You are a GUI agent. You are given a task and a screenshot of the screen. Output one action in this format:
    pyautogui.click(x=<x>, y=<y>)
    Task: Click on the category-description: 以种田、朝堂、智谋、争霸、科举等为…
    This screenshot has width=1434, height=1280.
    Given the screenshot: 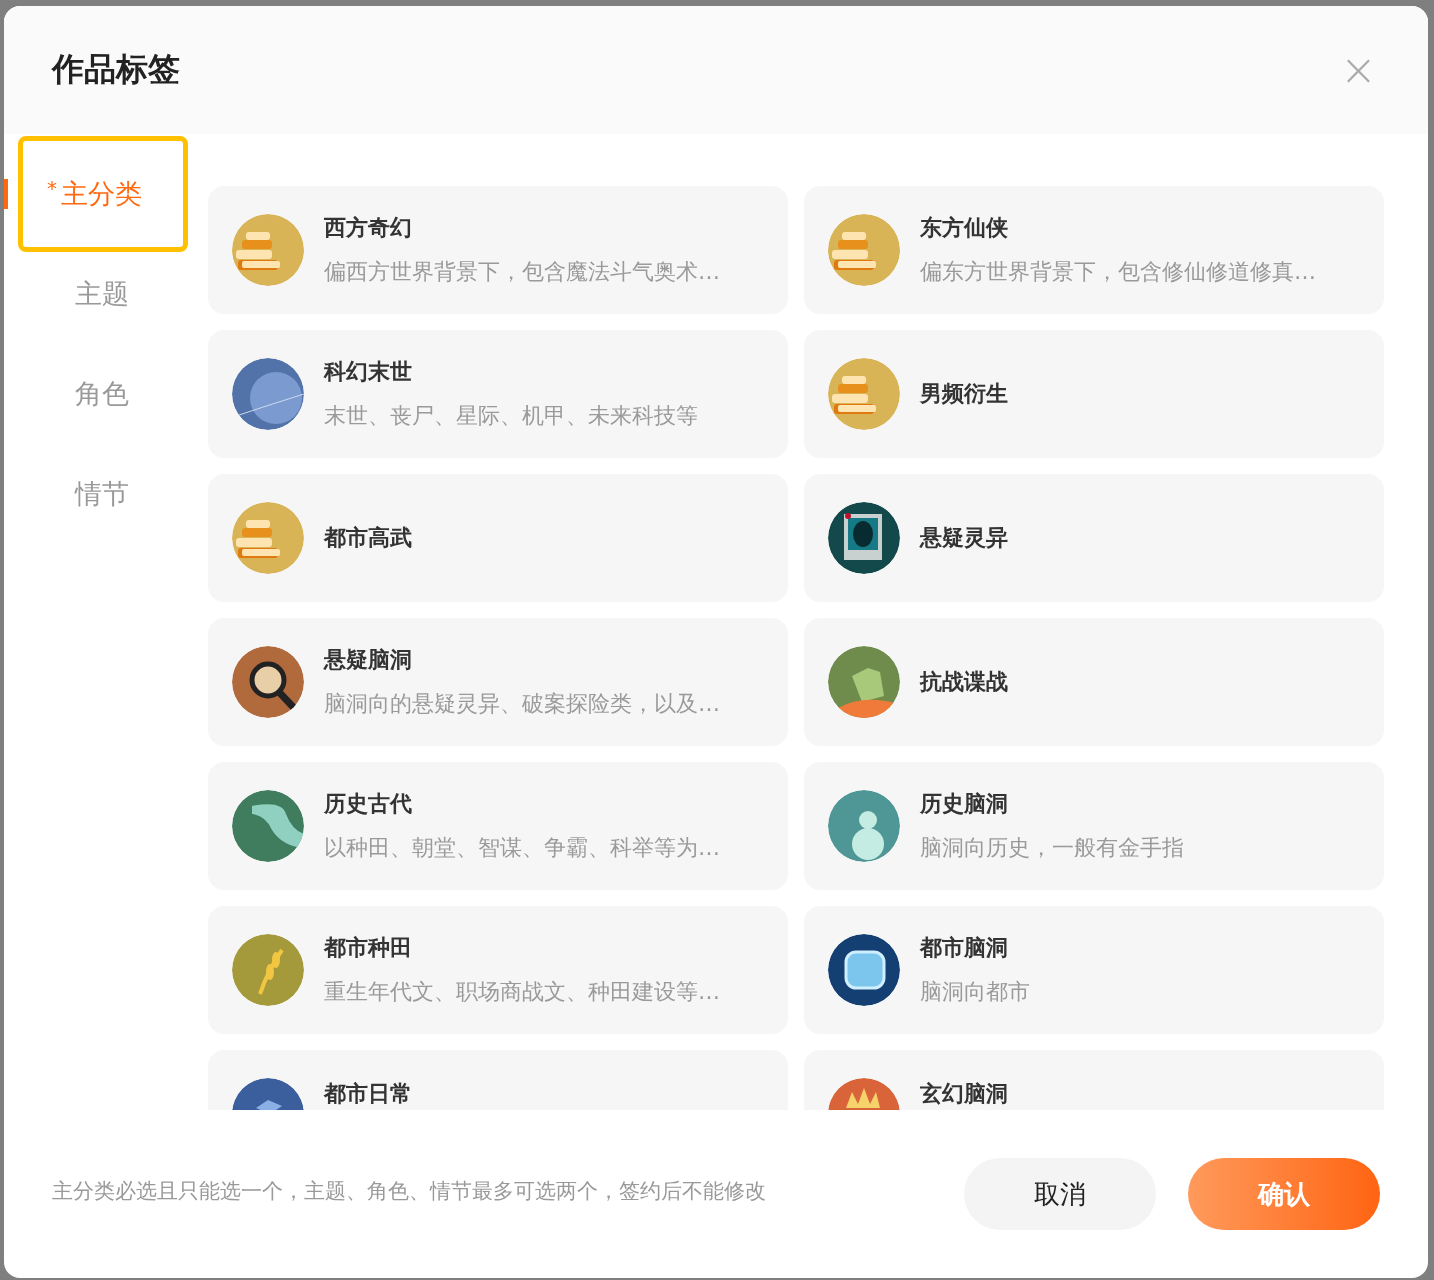 What is the action you would take?
    pyautogui.click(x=522, y=848)
    